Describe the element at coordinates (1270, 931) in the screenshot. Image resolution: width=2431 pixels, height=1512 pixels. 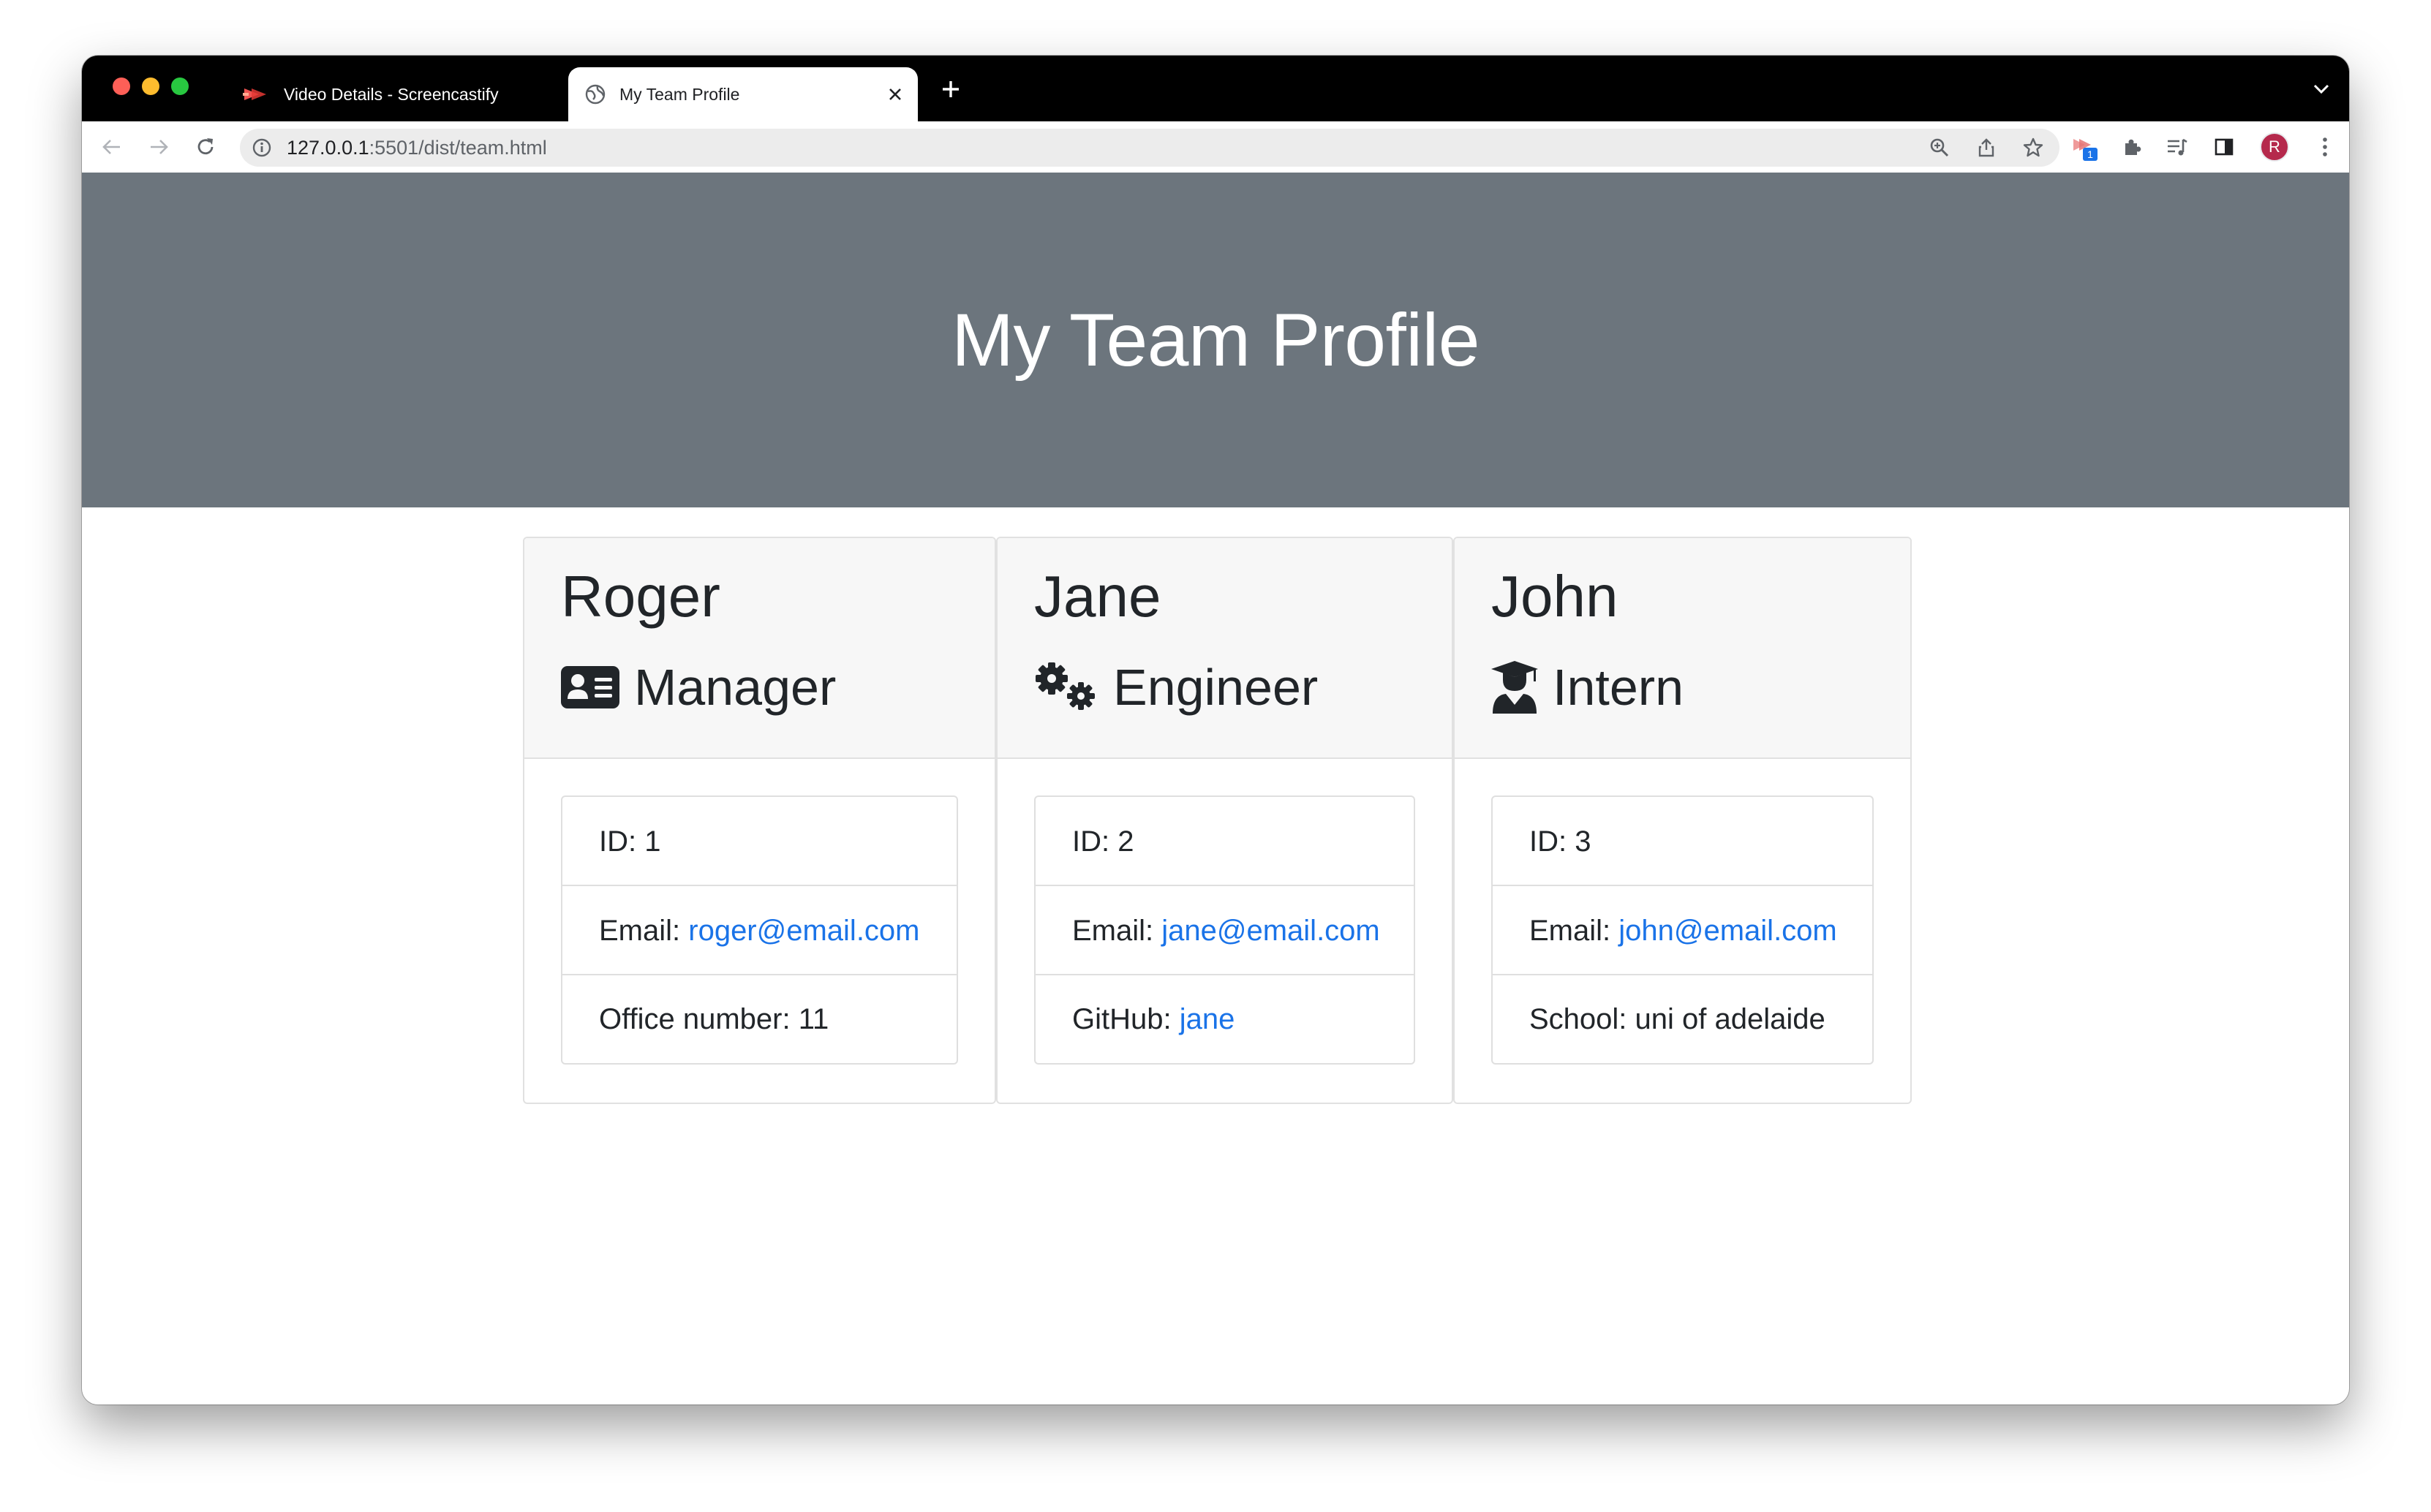
I see `email-link: jane@email.com` at that location.